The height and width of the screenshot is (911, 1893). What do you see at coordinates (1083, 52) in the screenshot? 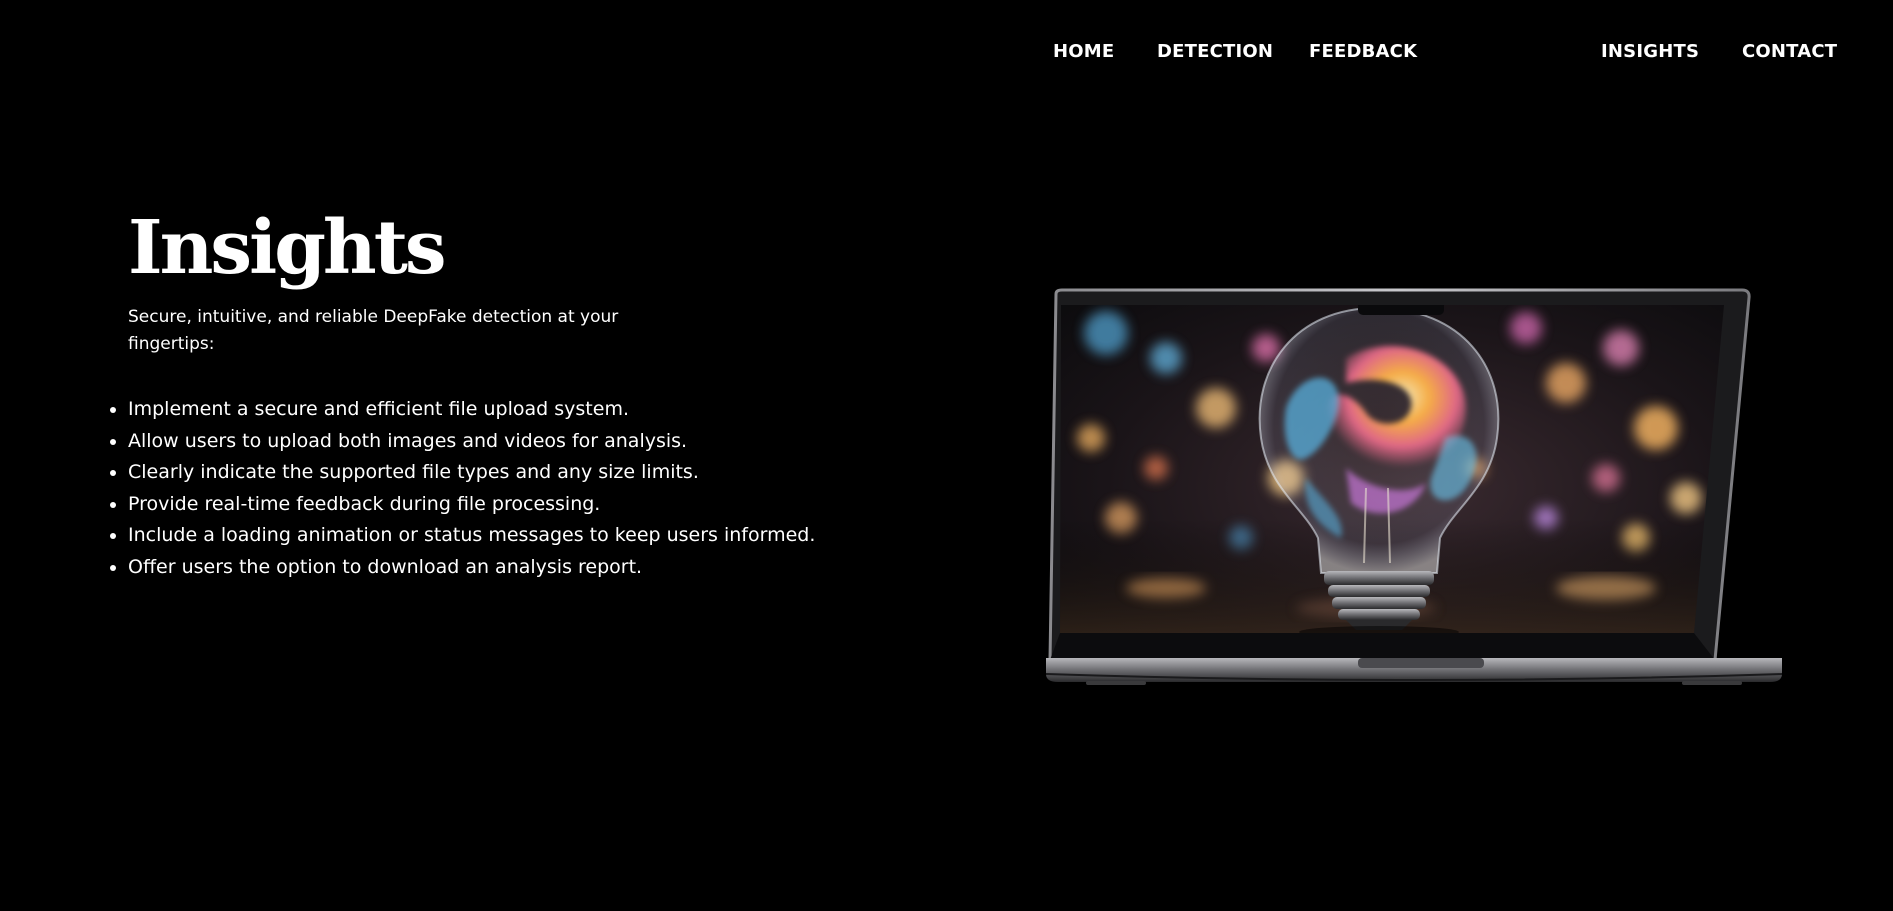
I see `nav-home-link: HOME` at bounding box center [1083, 52].